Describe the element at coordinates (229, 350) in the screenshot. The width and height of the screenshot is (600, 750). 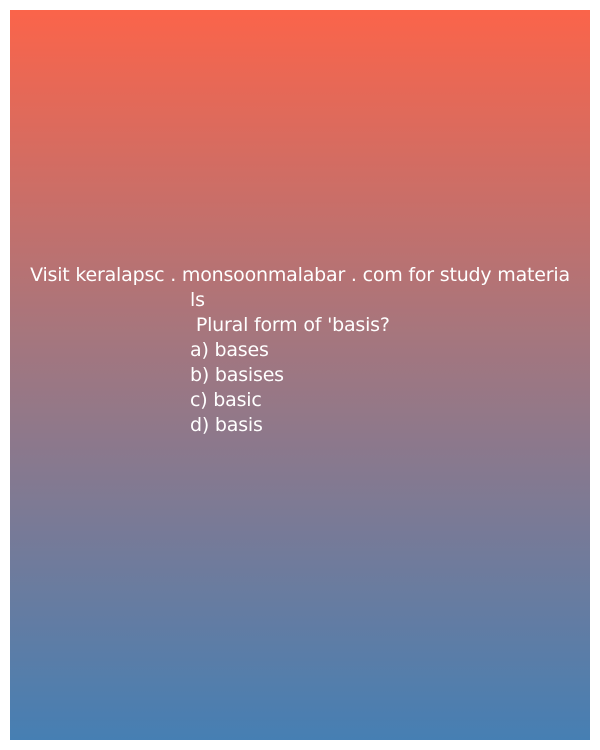
I see `option-a: a) bases` at that location.